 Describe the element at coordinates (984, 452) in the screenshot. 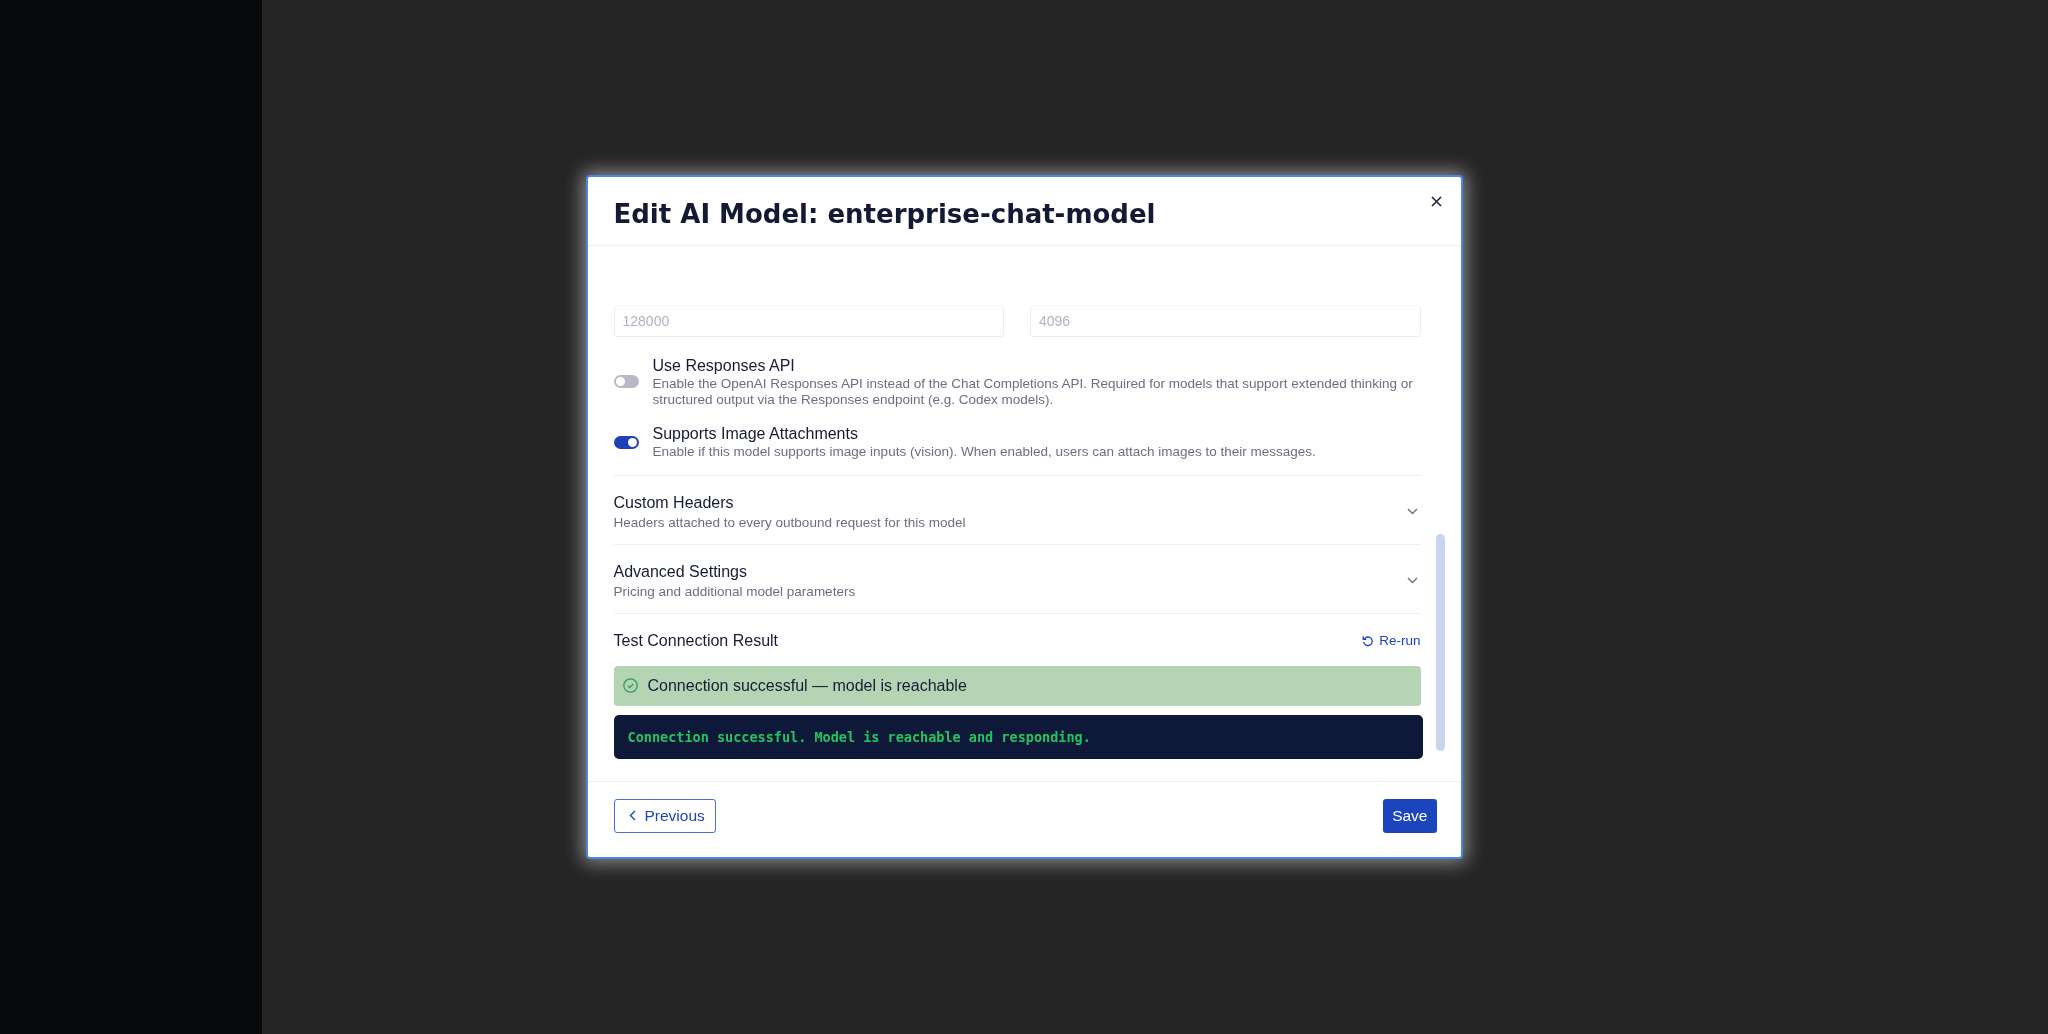

I see `toggle-description: Enable if this model supports image inputs (vision). When enabled, users can attach images to their messages.` at that location.